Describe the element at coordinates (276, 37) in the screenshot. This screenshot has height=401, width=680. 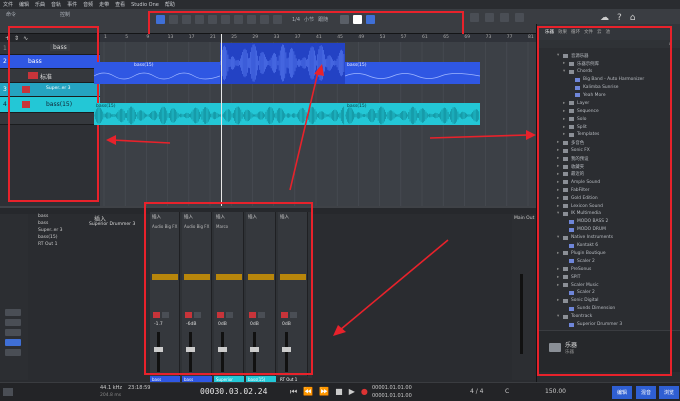
I see `ruler-mark: 33` at that location.